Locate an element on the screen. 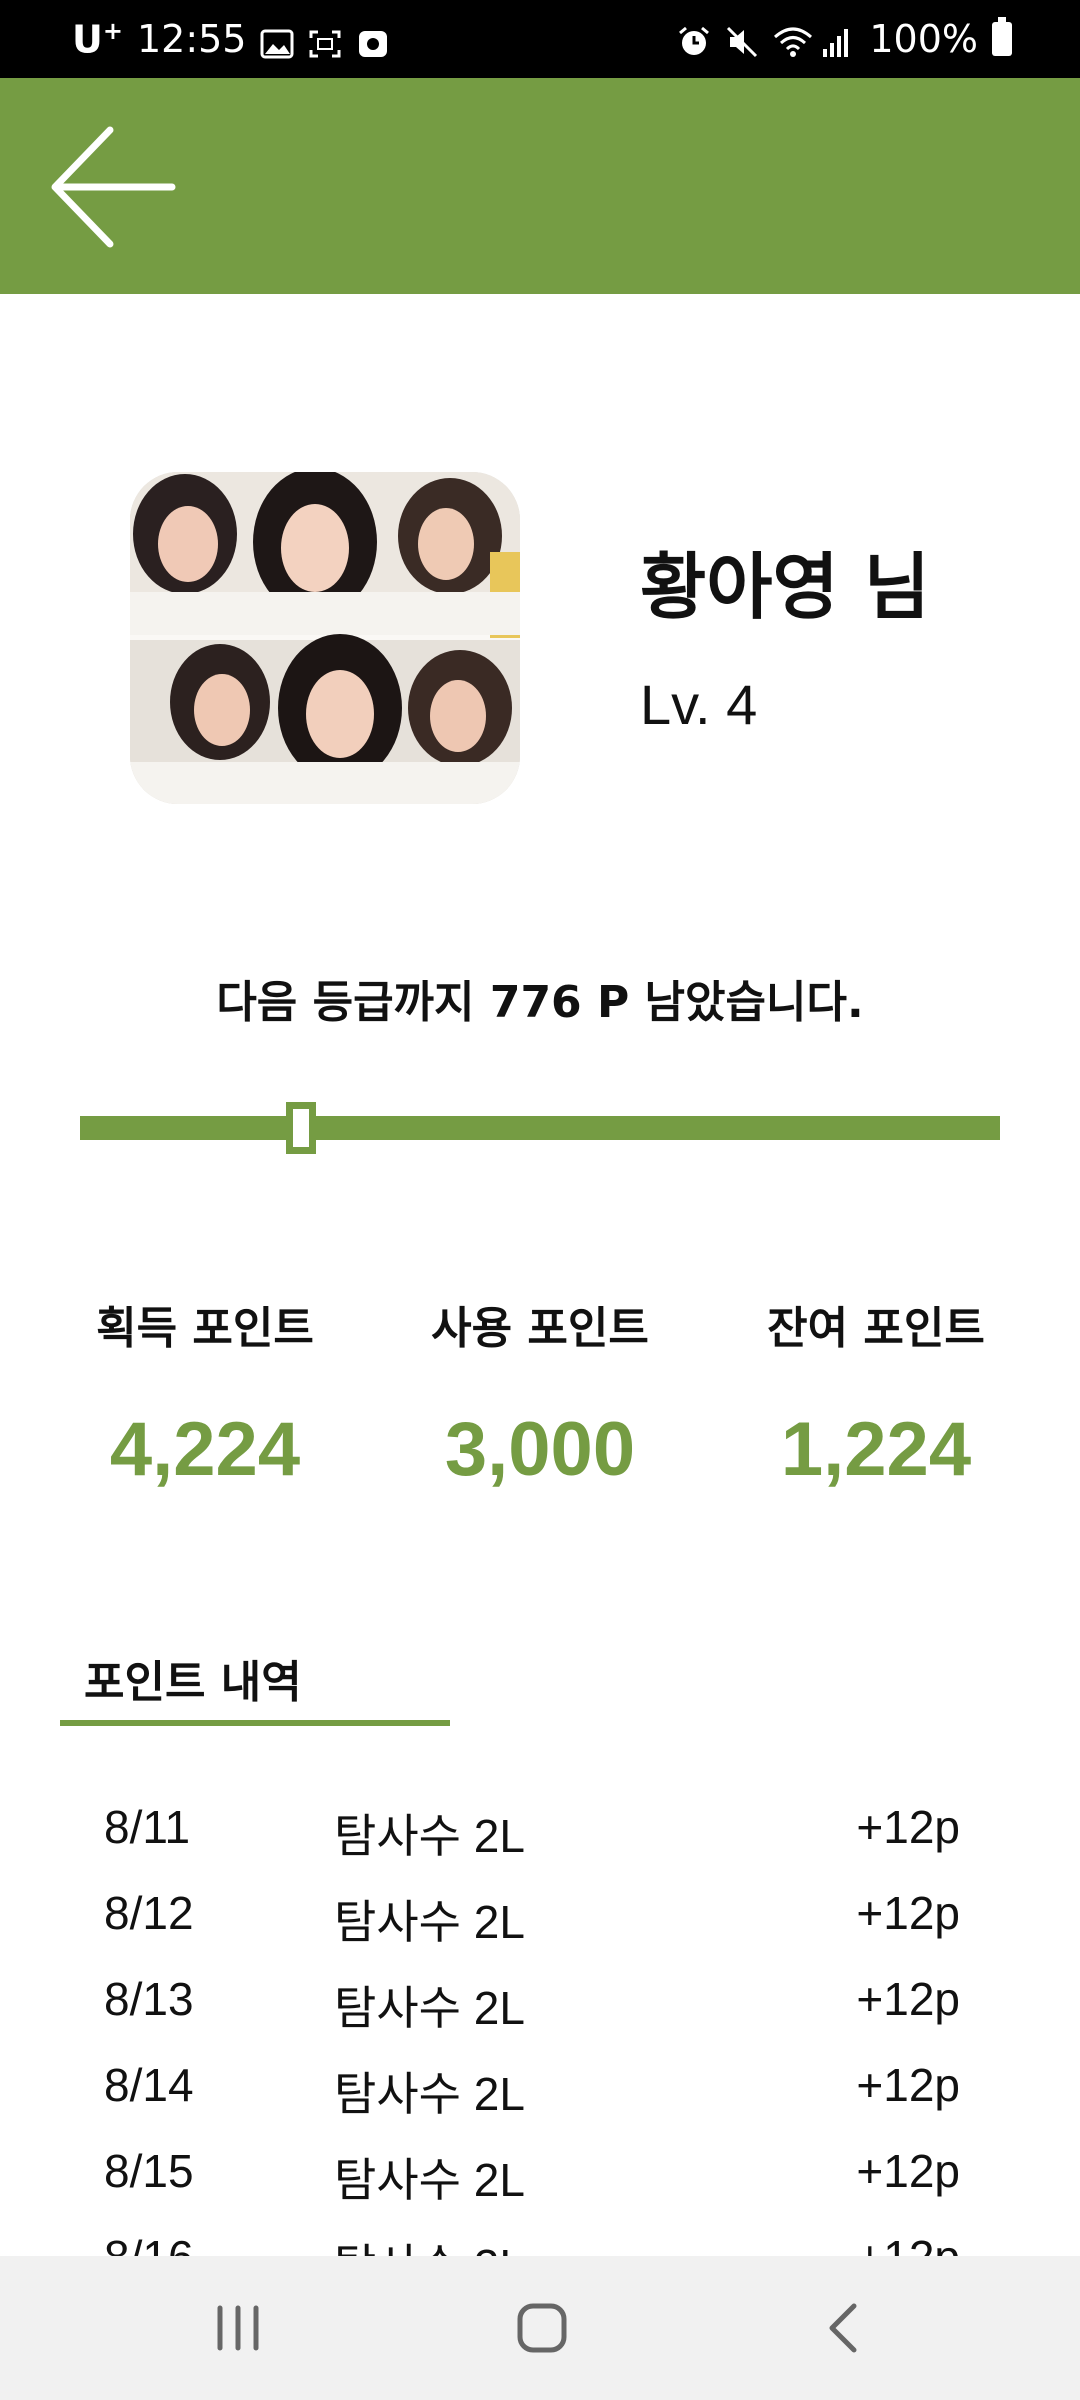  history-date: 8/15 is located at coordinates (149, 2171).